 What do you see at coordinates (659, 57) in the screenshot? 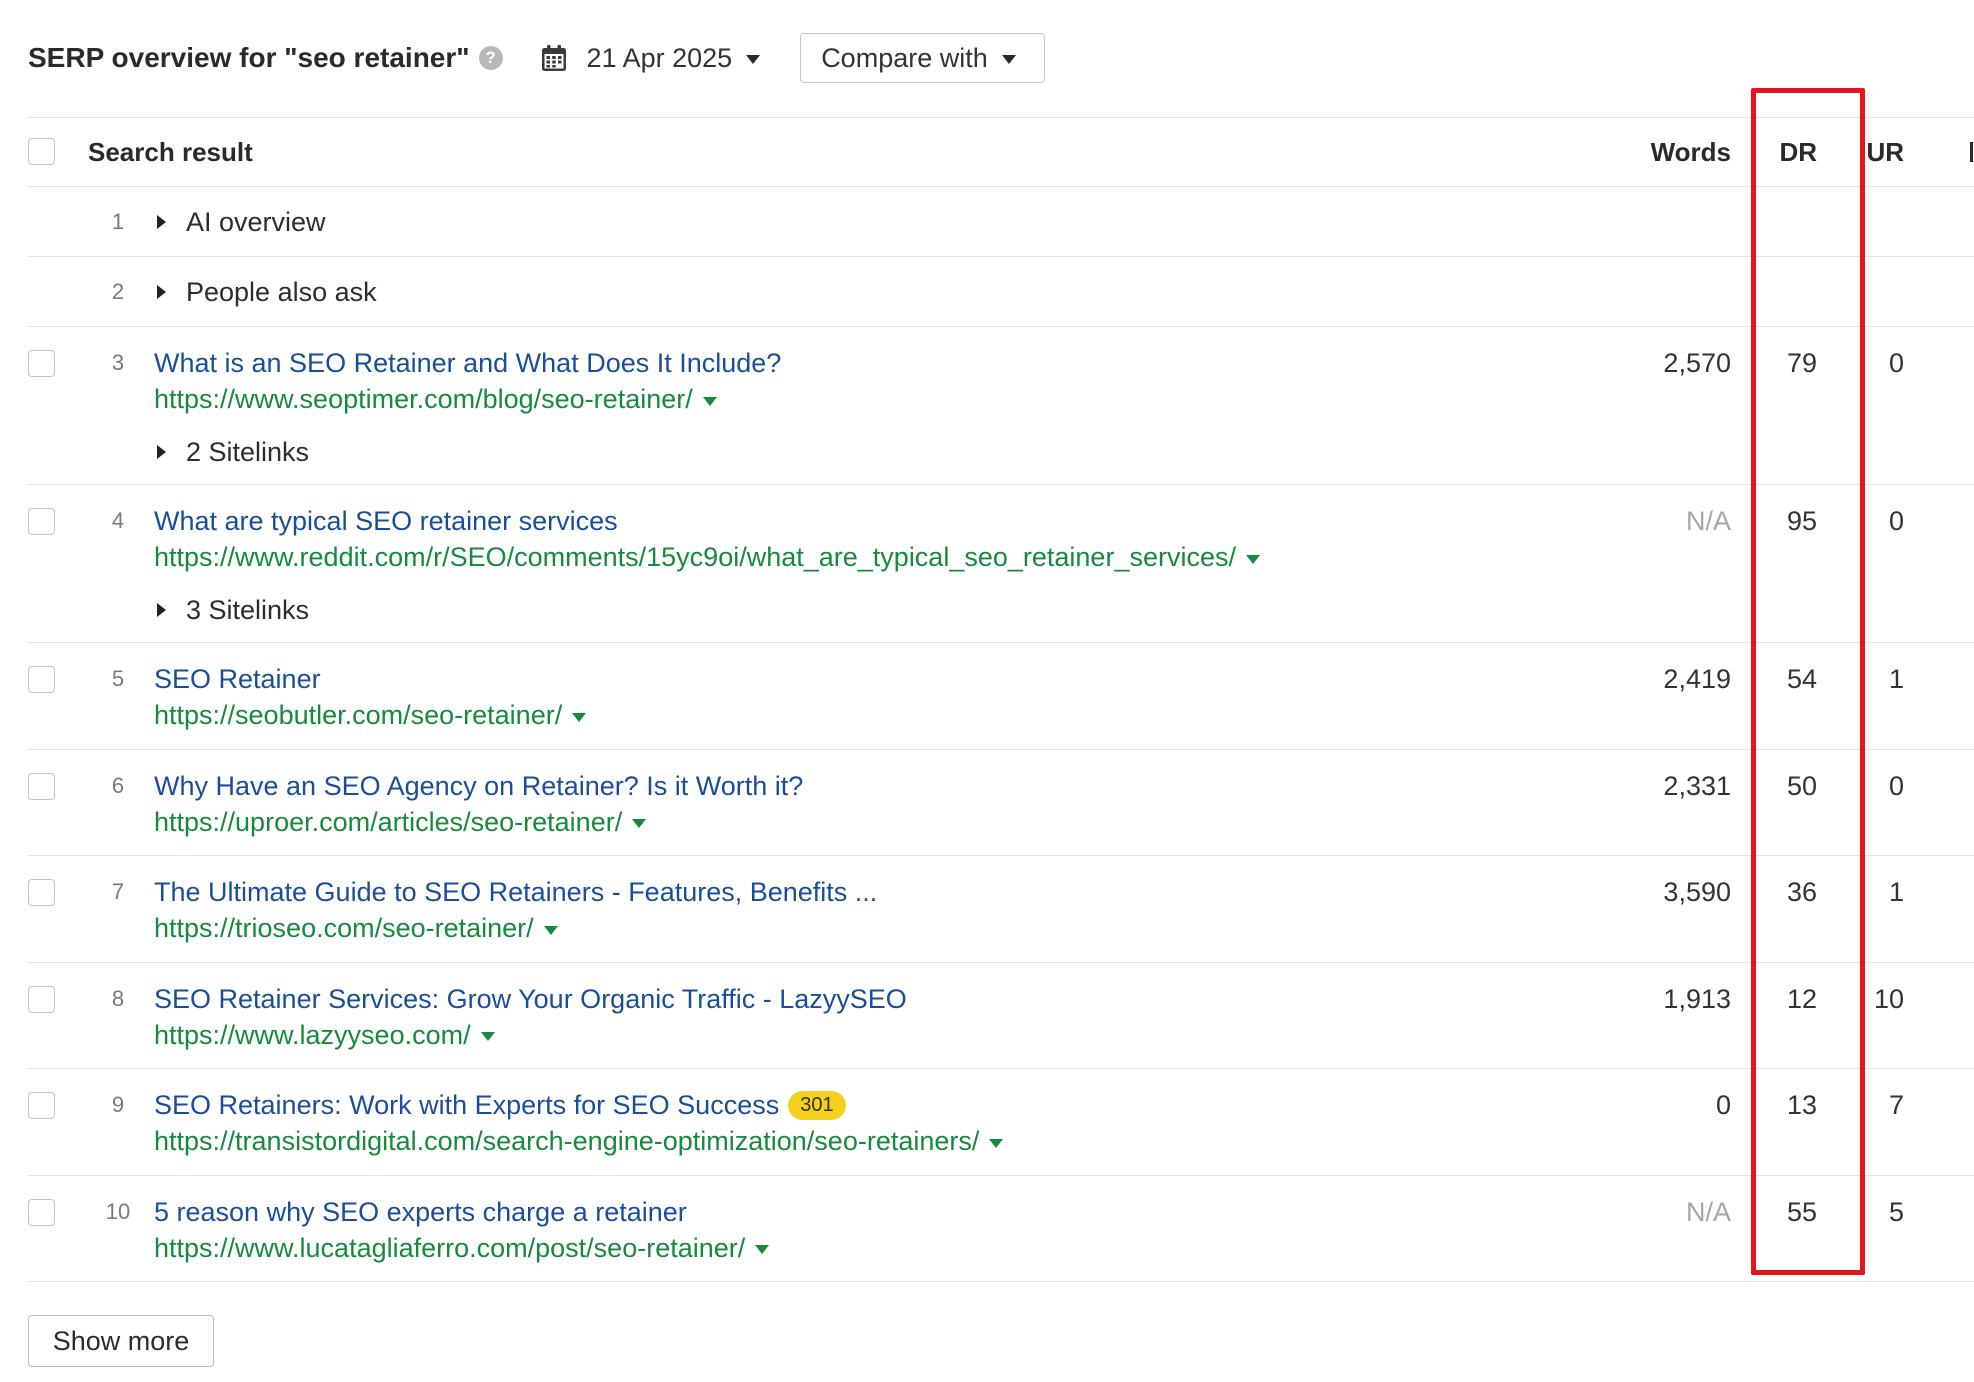
I see `date-value: 21 Apr 2025` at bounding box center [659, 57].